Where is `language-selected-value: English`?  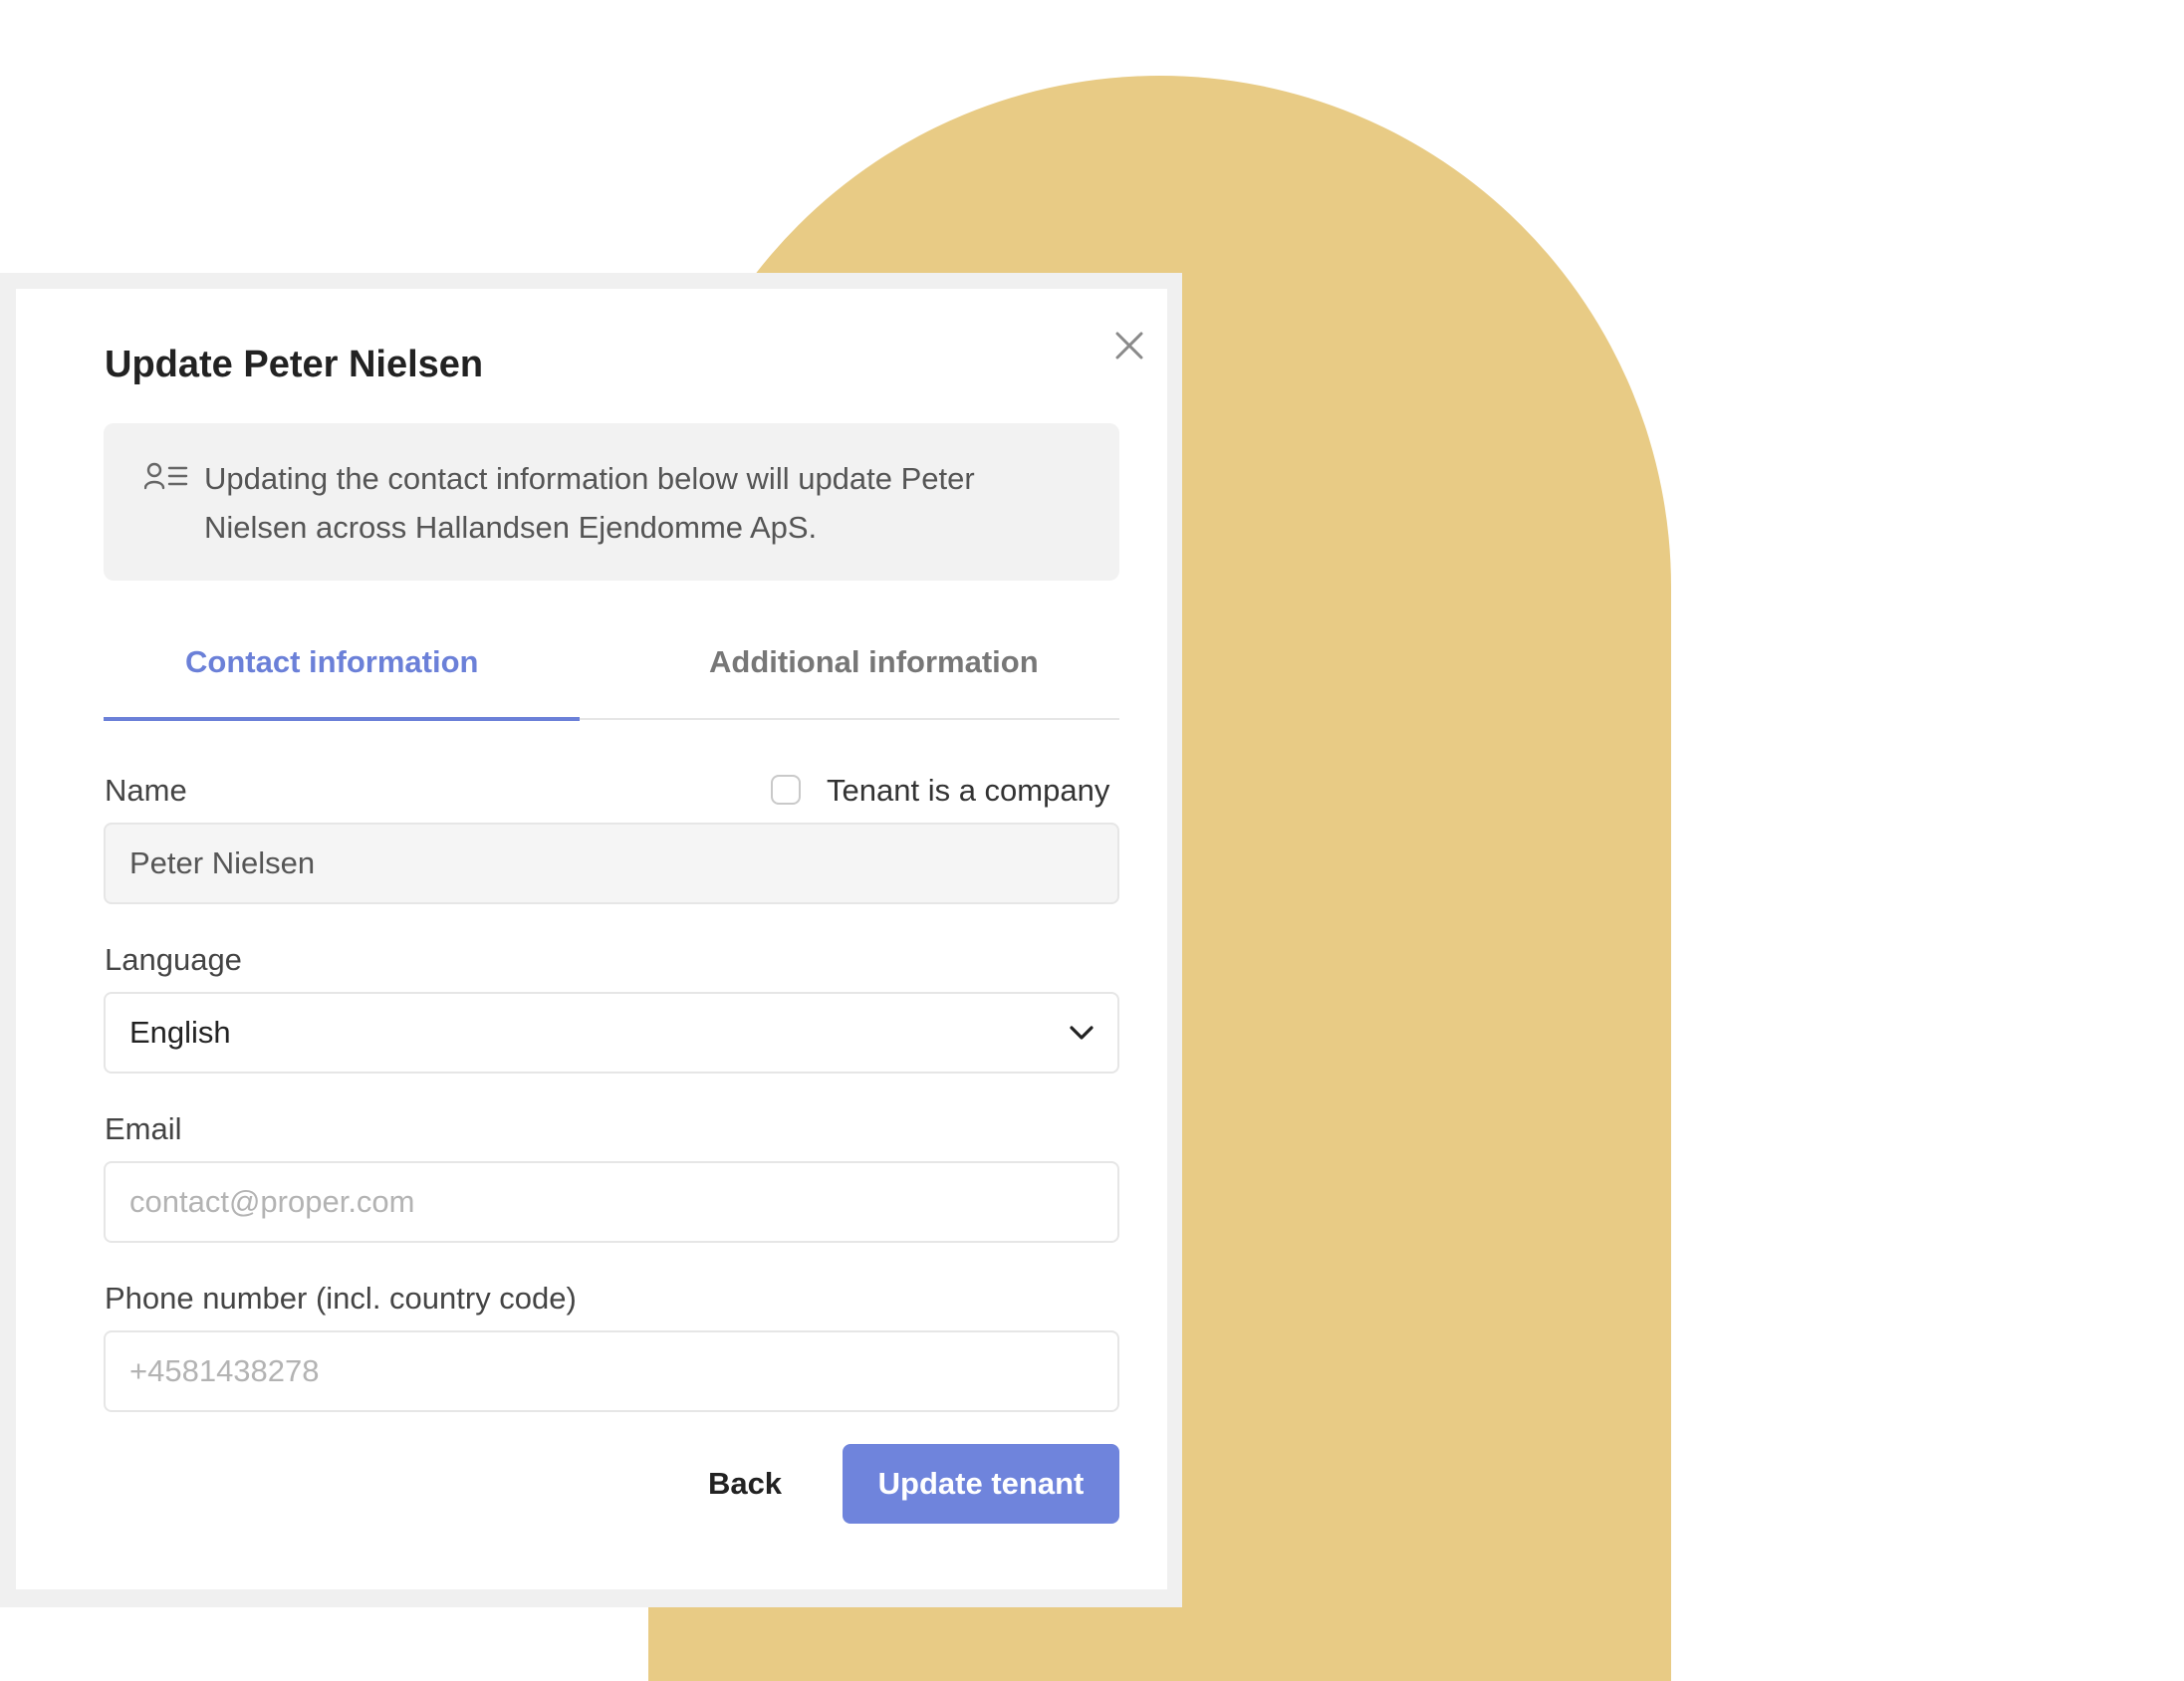
language-selected-value: English is located at coordinates (180, 1032).